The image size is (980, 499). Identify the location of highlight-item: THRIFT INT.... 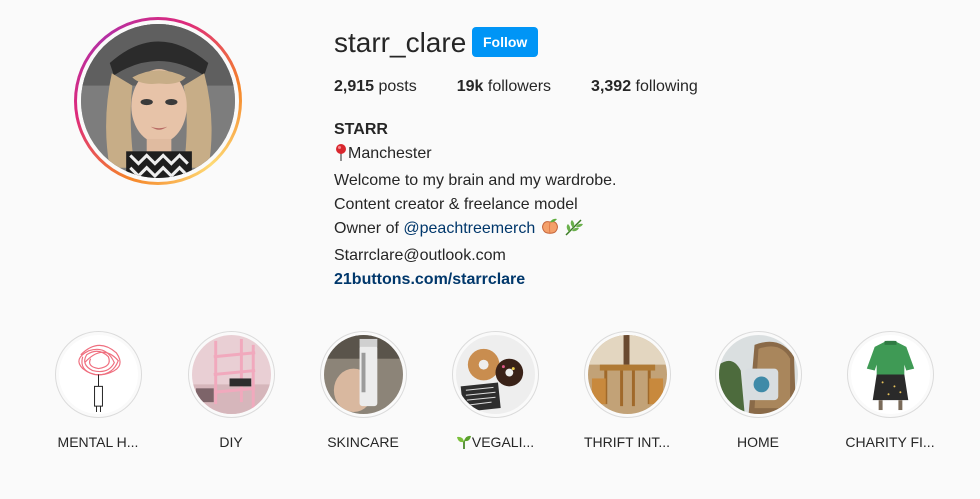
(627, 391).